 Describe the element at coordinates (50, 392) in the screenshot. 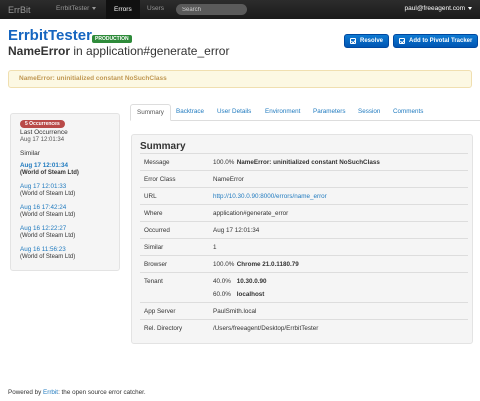

I see `errbit-link: Errbit` at that location.